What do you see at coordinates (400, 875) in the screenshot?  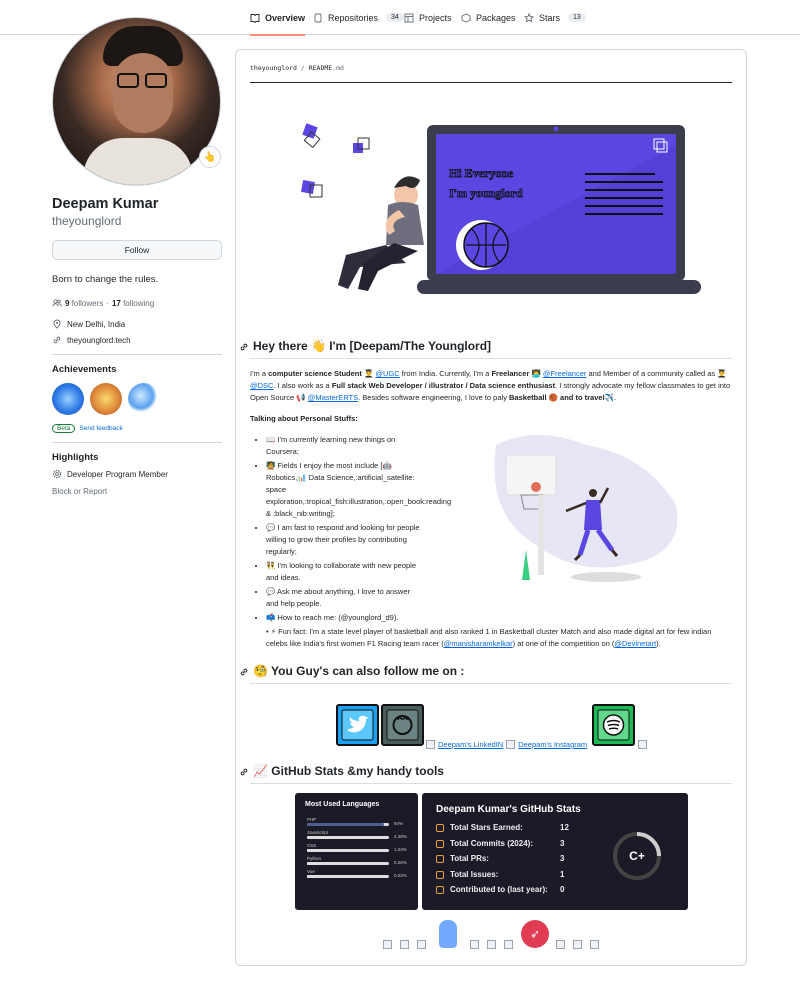 I see `language-percent: 0.22%` at bounding box center [400, 875].